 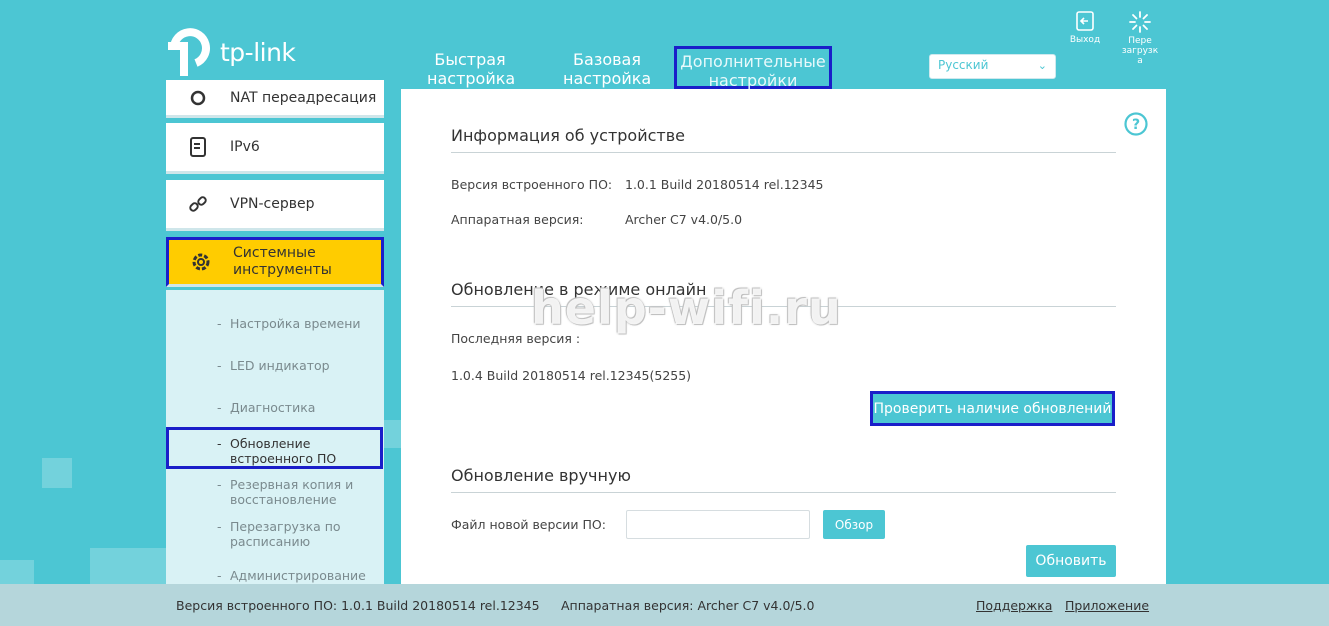 What do you see at coordinates (295, 323) in the screenshot?
I see `submenu-label: Настройка времени` at bounding box center [295, 323].